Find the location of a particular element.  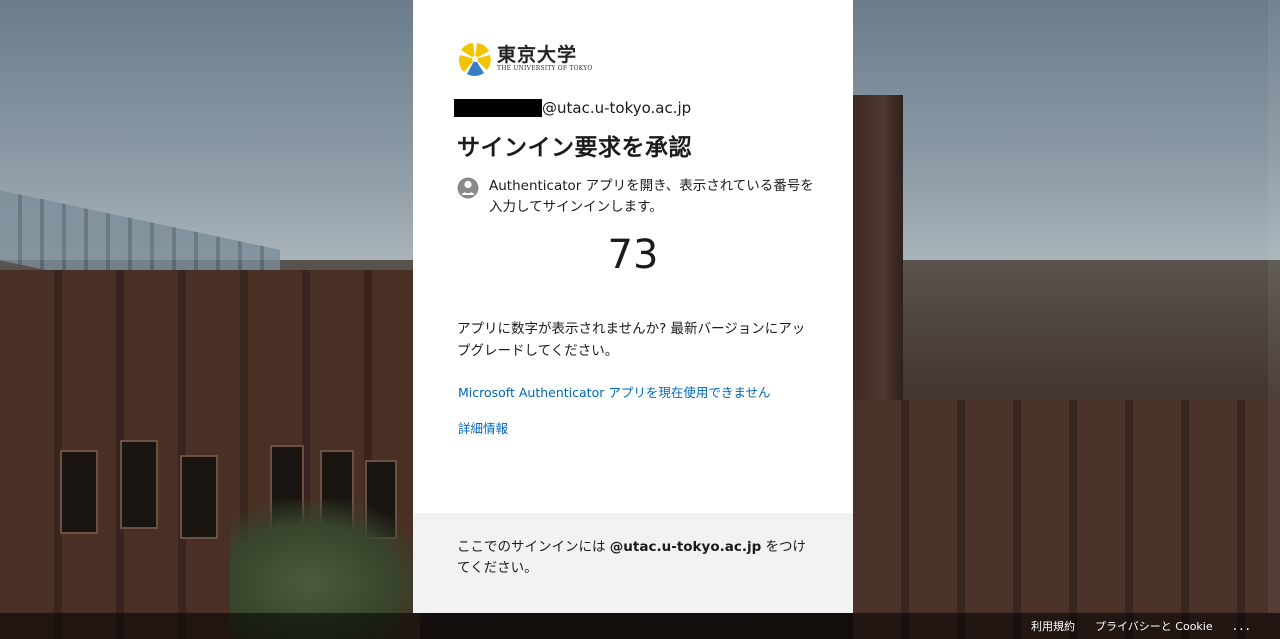

page-scrollbar is located at coordinates (1274, 306).